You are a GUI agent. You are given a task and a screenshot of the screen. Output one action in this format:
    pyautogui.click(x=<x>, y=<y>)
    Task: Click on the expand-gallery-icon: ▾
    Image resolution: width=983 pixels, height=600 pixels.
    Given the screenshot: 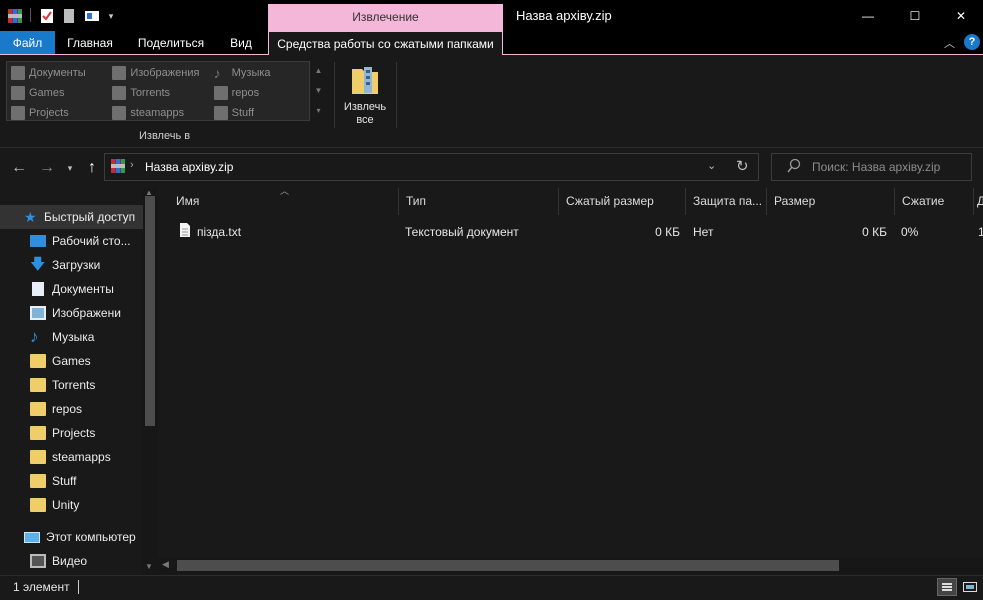 What is the action you would take?
    pyautogui.click(x=318, y=111)
    